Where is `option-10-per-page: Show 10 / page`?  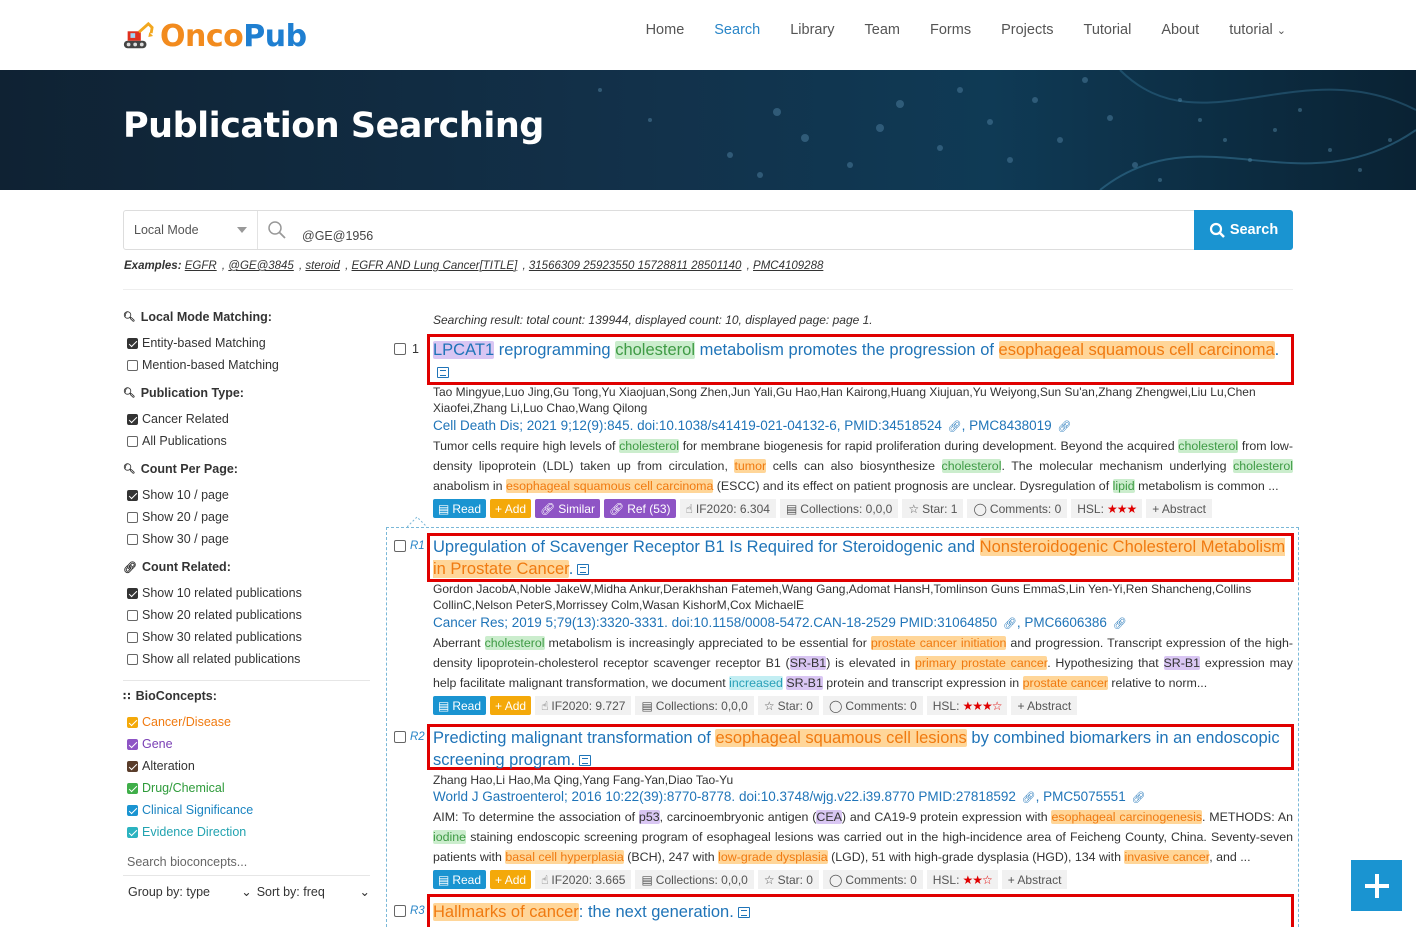
option-10-per-page: Show 10 / page is located at coordinates (246, 495).